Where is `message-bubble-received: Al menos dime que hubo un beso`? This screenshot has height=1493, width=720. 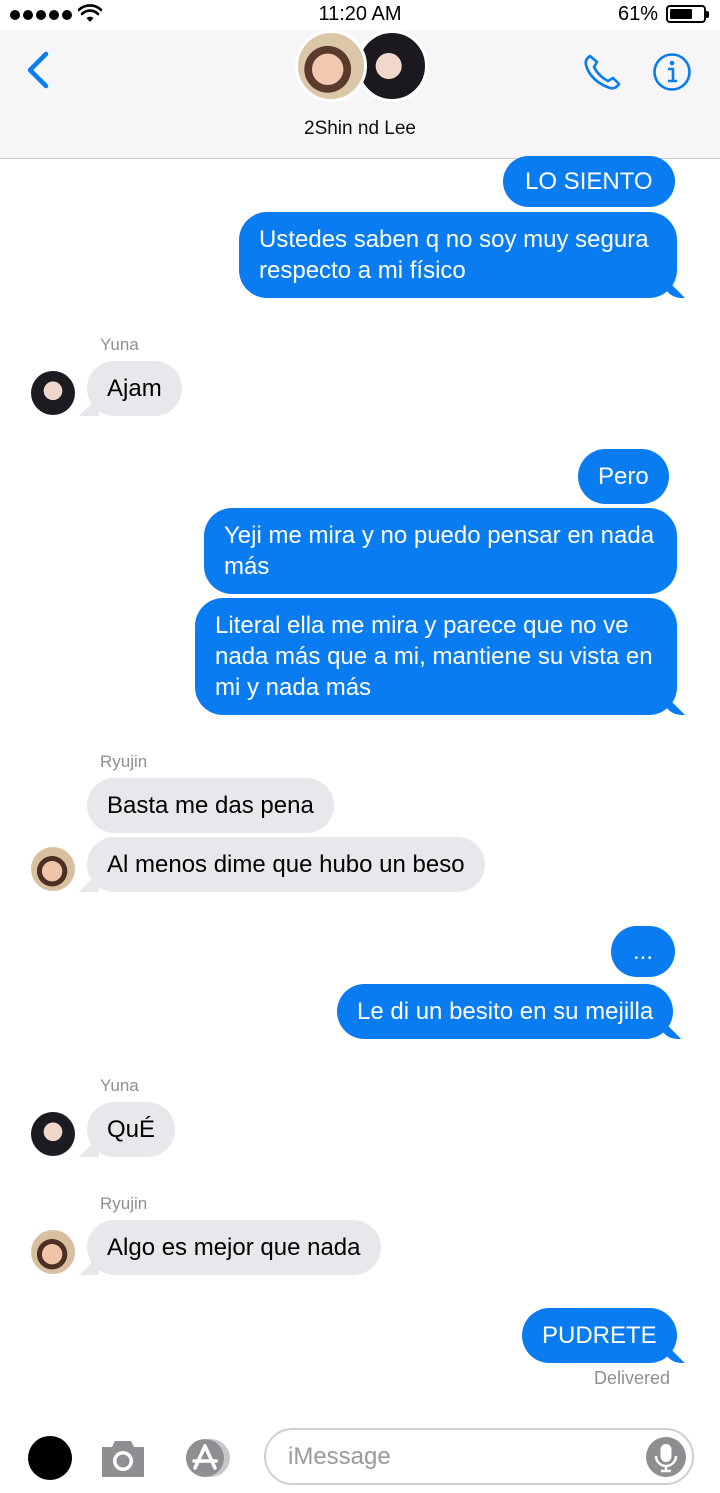
message-bubble-received: Al menos dime que hubo un beso is located at coordinates (286, 864).